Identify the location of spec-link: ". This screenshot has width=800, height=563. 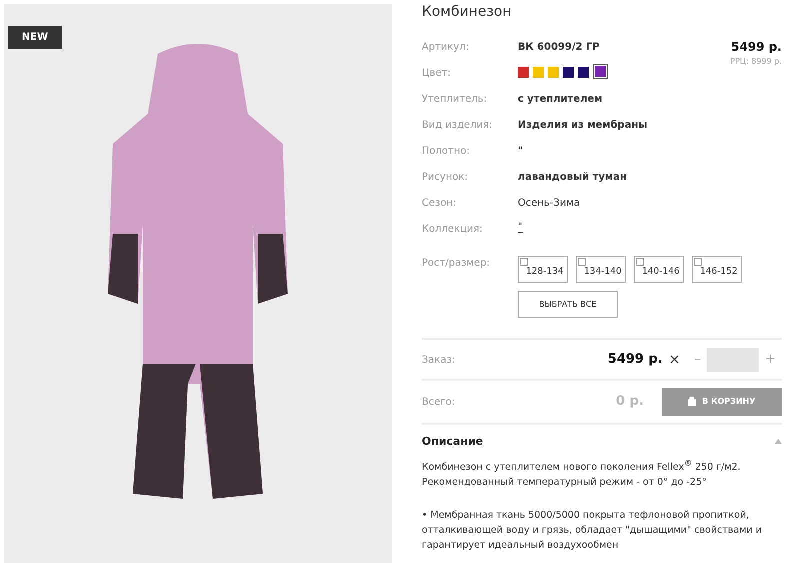
(520, 228).